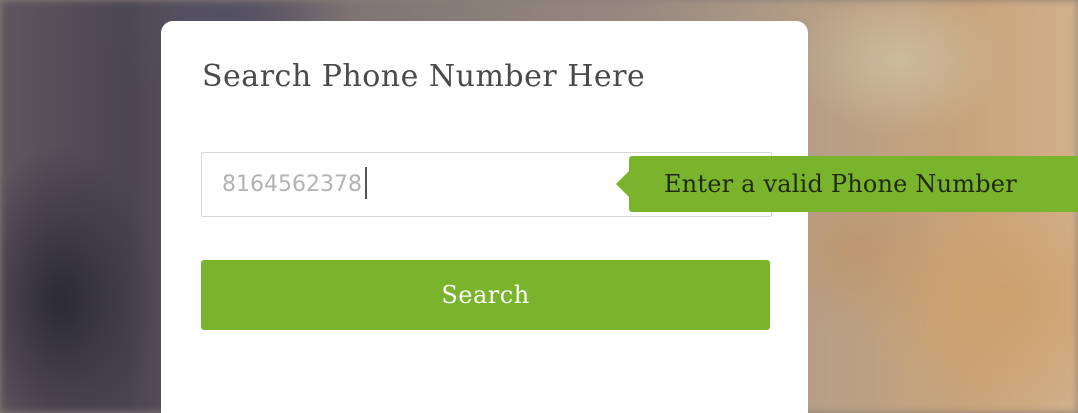 This screenshot has width=1078, height=413. What do you see at coordinates (424, 76) in the screenshot?
I see `card-title: Search Phone Number Here` at bounding box center [424, 76].